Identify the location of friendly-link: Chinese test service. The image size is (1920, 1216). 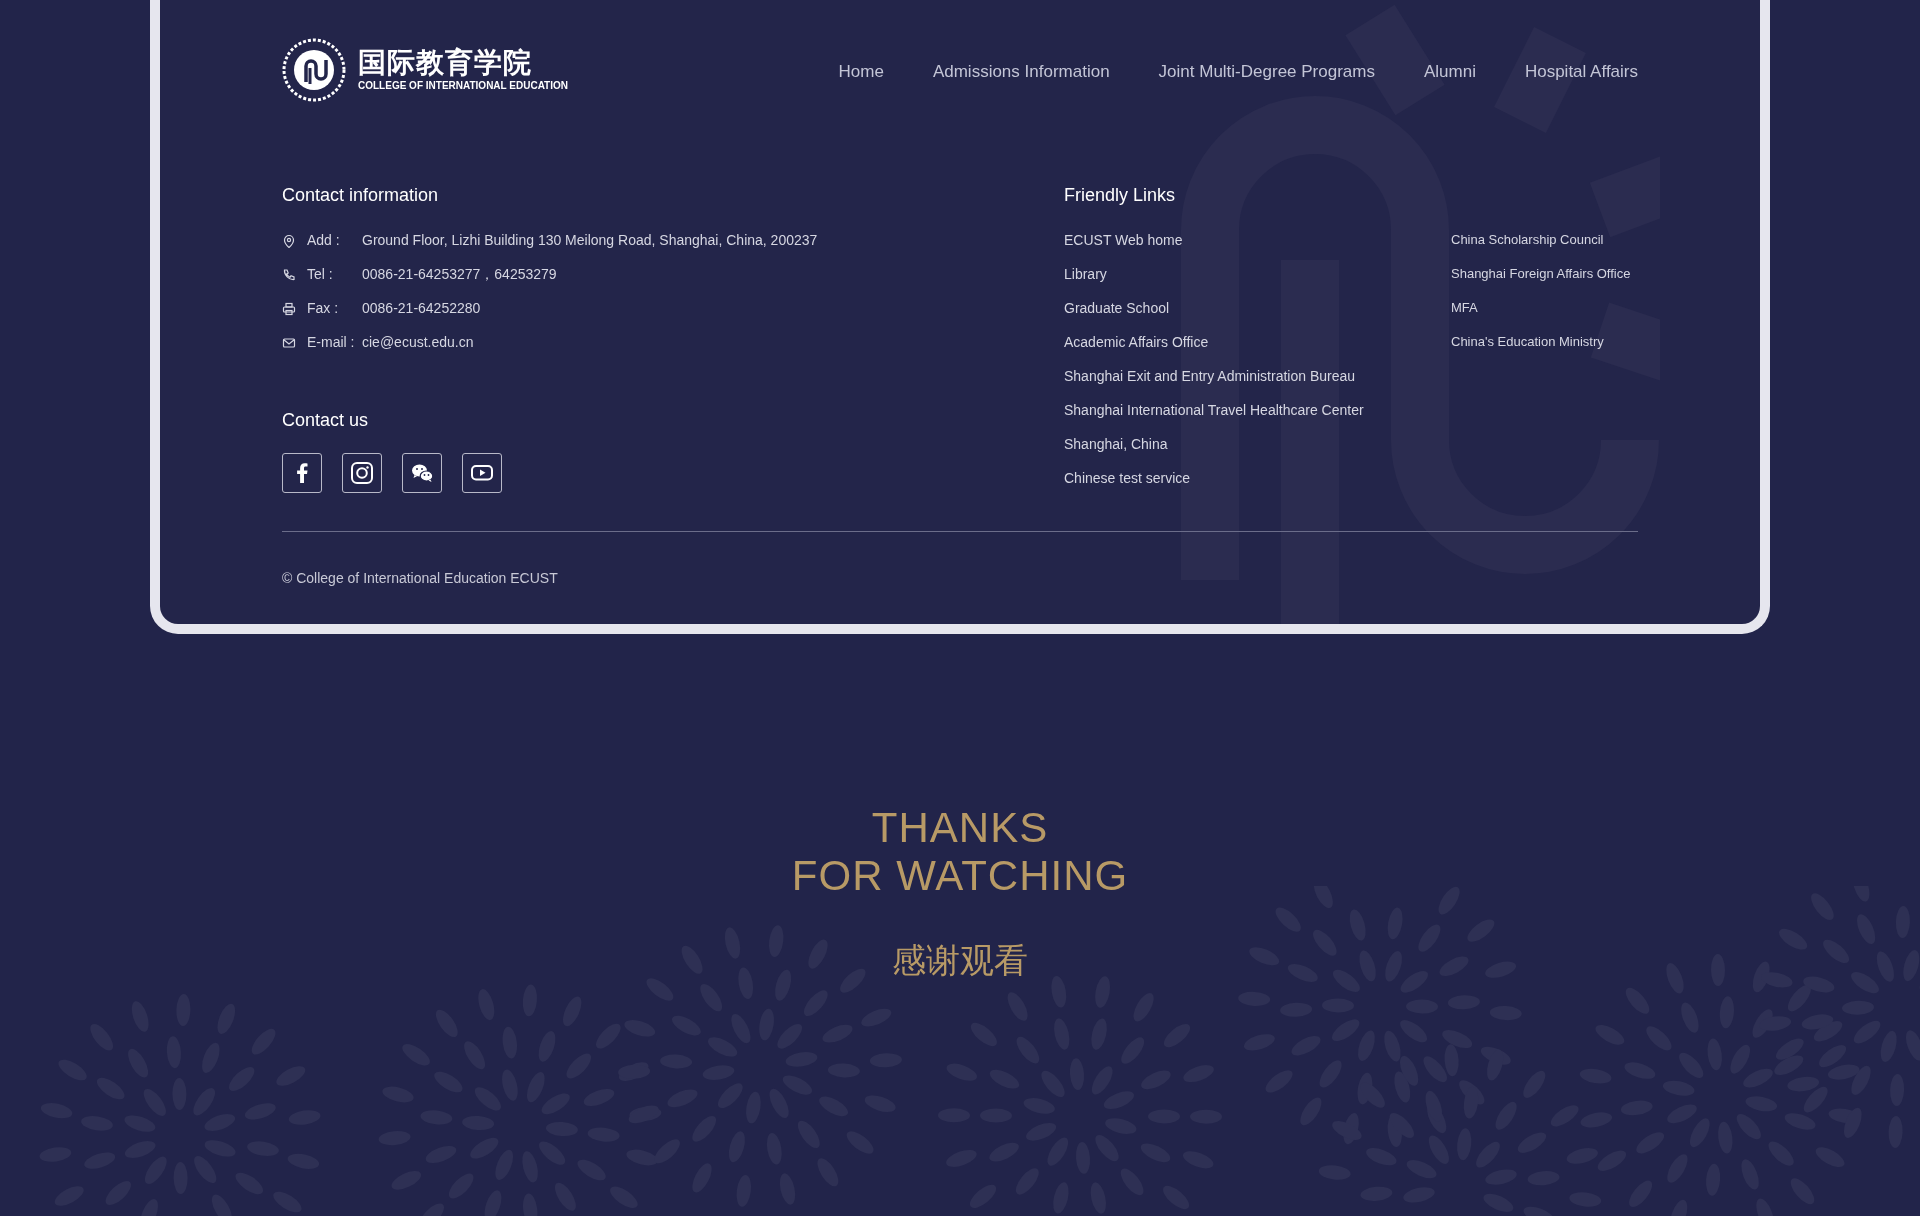
(1127, 478).